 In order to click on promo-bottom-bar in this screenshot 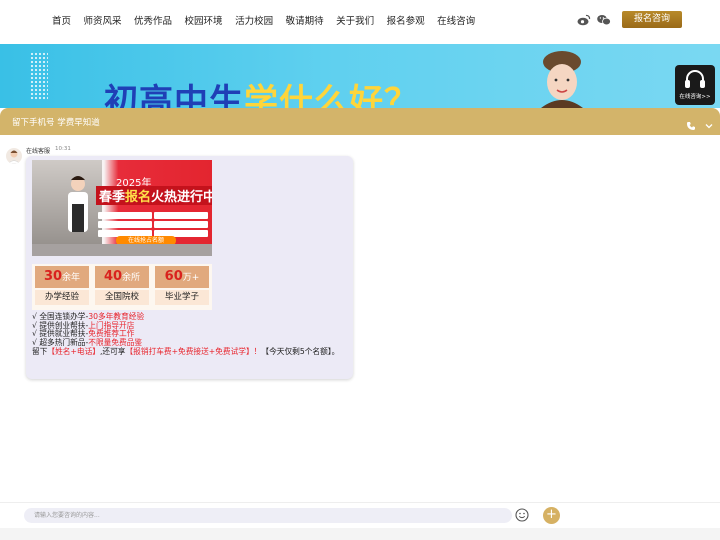, I will do `click(122, 250)`.